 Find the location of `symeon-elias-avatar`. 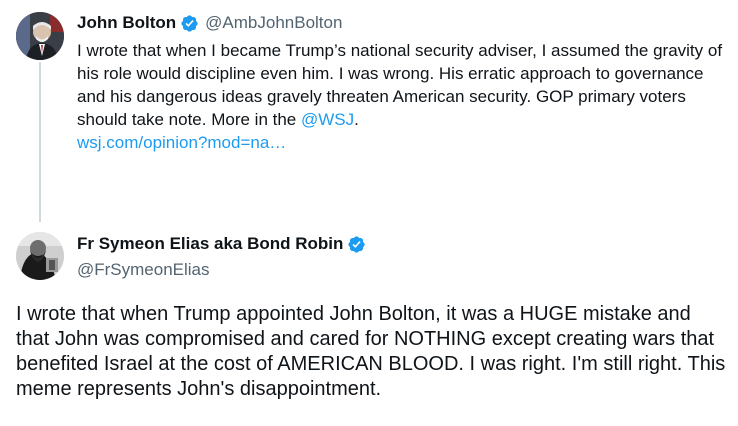

symeon-elias-avatar is located at coordinates (40, 256).